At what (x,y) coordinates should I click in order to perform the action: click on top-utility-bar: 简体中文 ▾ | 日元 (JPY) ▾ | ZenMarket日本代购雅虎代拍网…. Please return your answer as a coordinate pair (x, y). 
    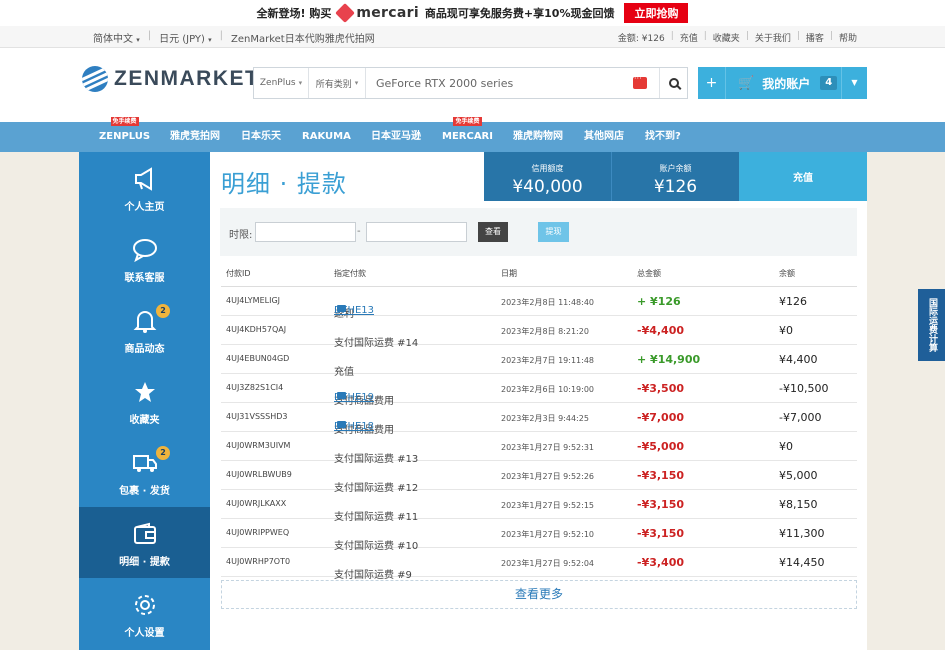
    Looking at the image, I should click on (472, 37).